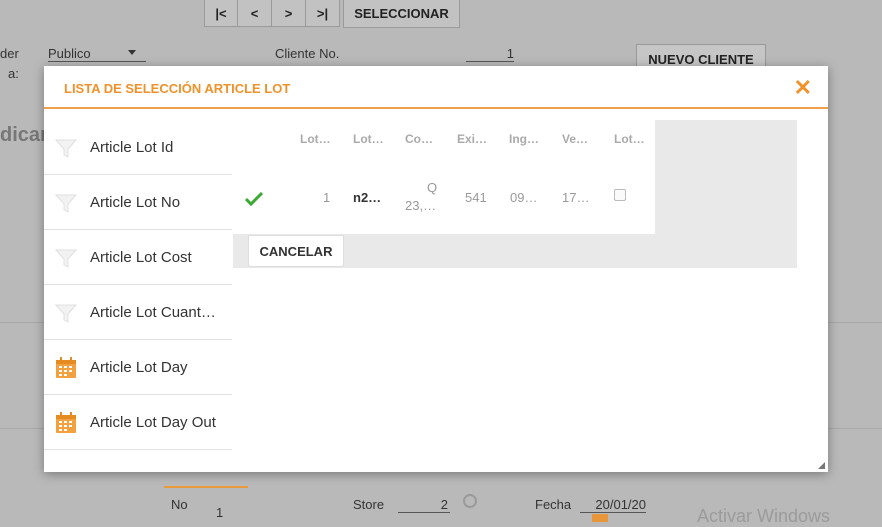 Image resolution: width=882 pixels, height=527 pixels. I want to click on last-record-button: >|, so click(323, 13).